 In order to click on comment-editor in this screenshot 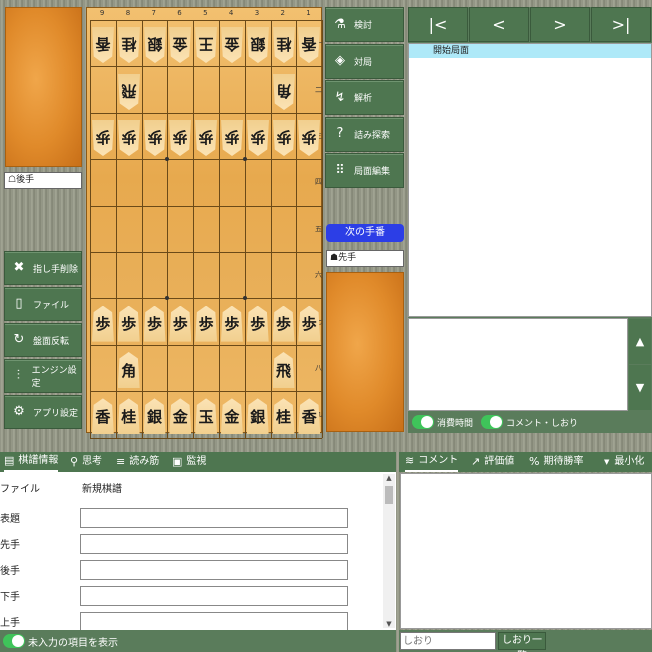, I will do `click(526, 551)`.